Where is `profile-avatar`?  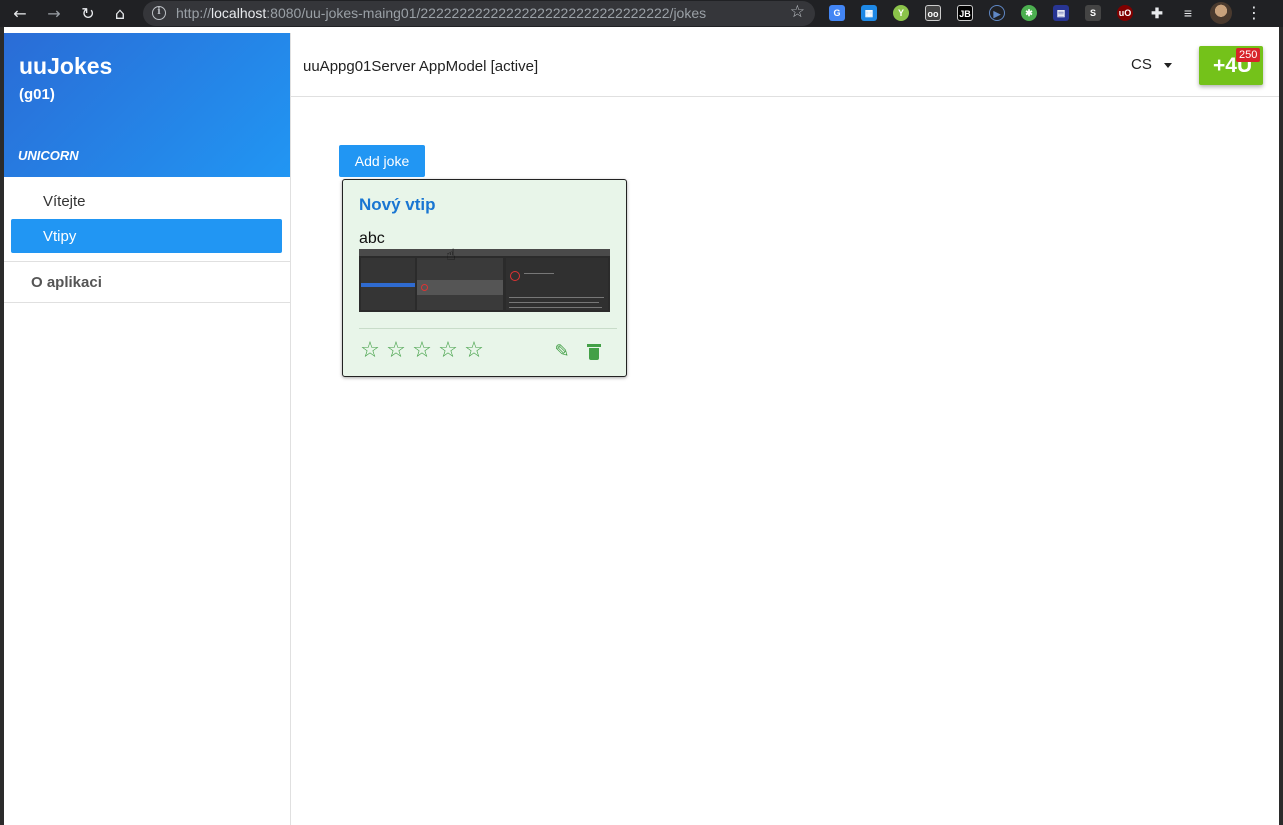
profile-avatar is located at coordinates (1221, 13).